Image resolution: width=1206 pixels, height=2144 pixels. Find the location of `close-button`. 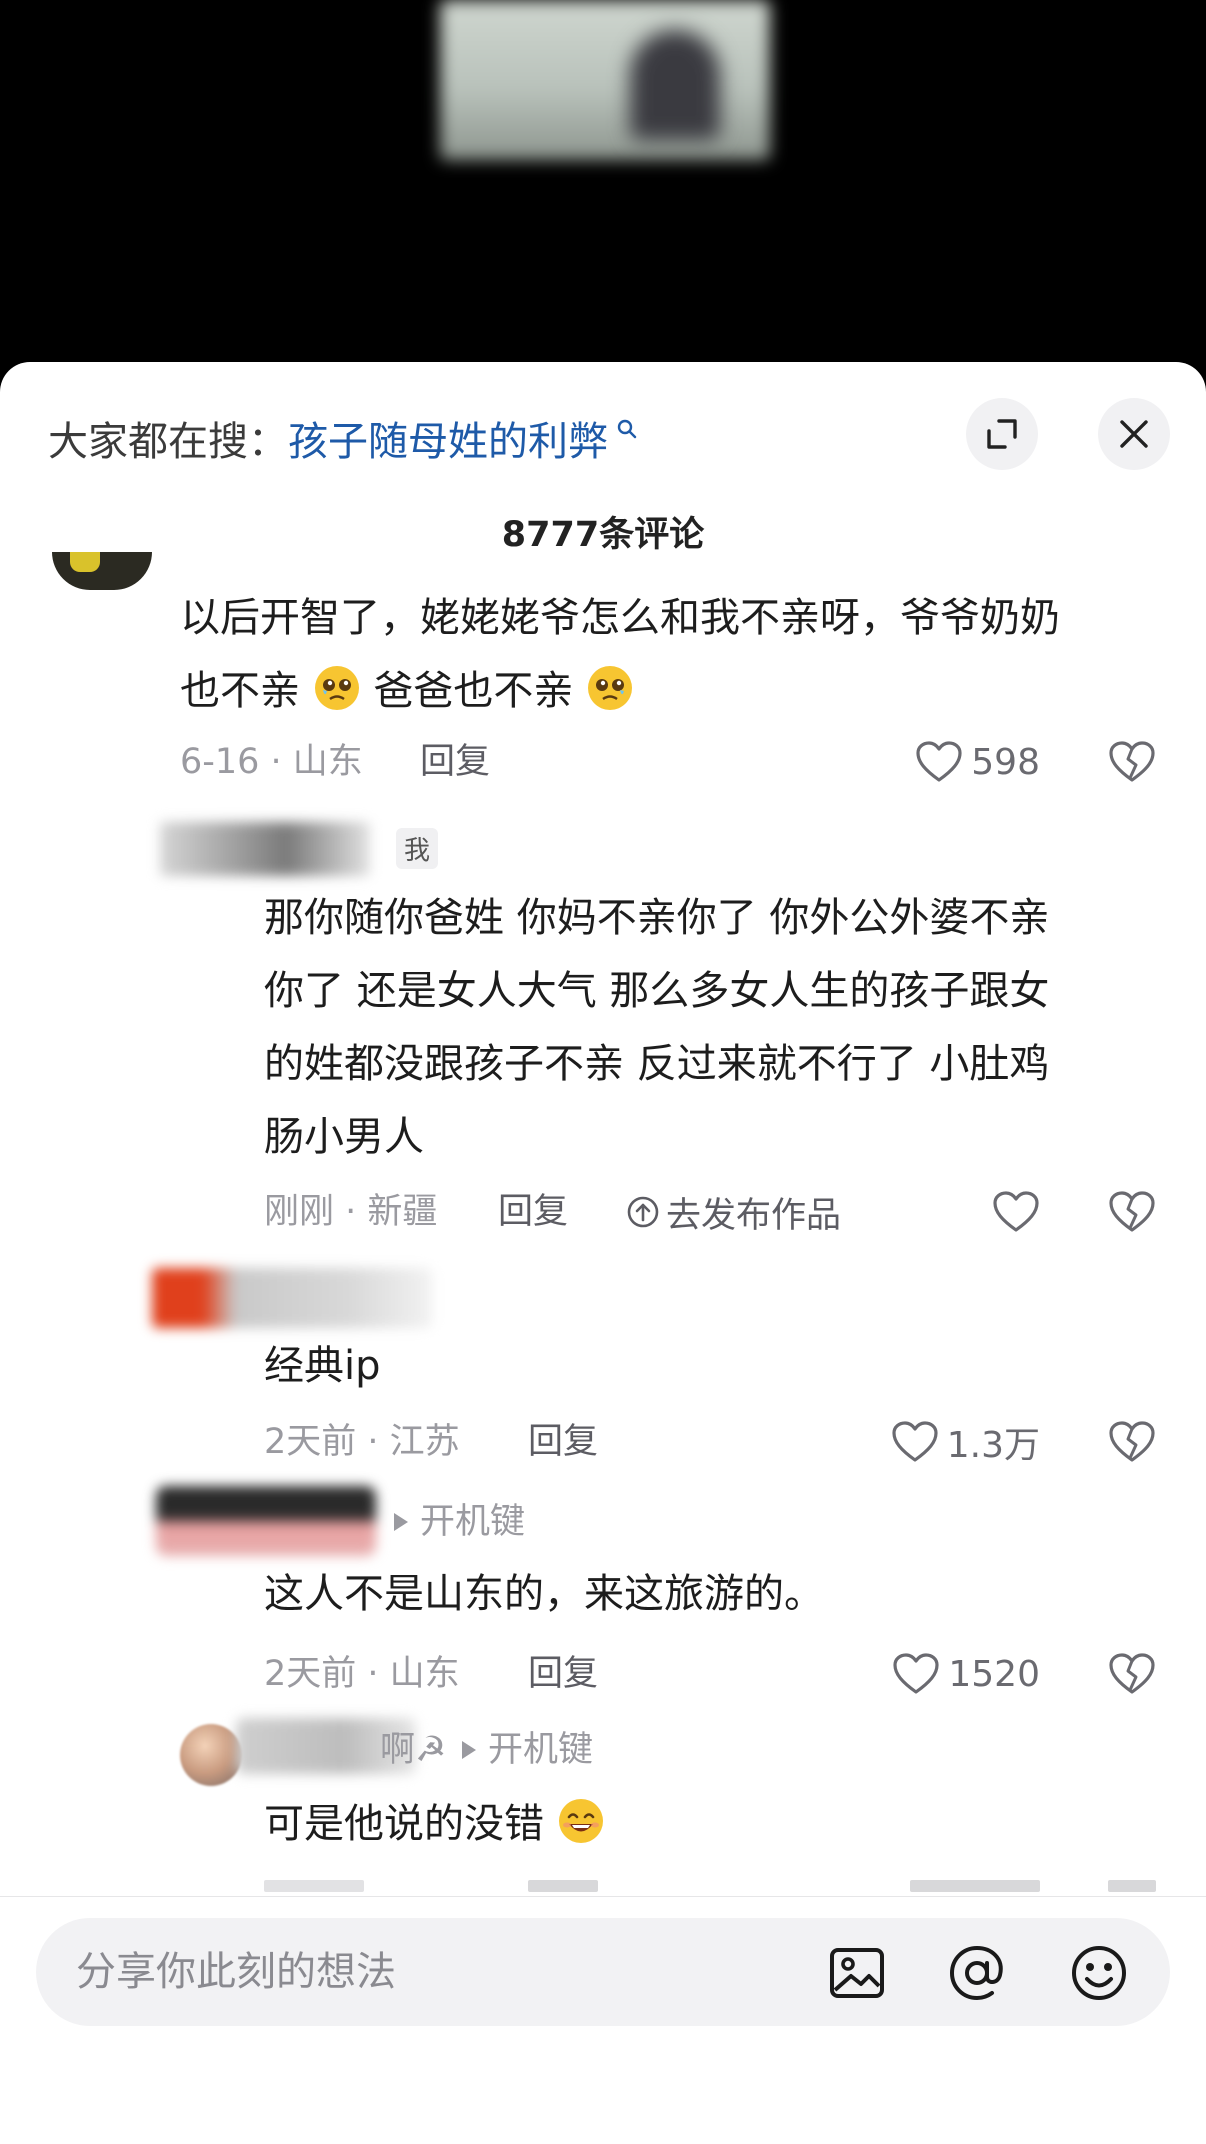

close-button is located at coordinates (1134, 434).